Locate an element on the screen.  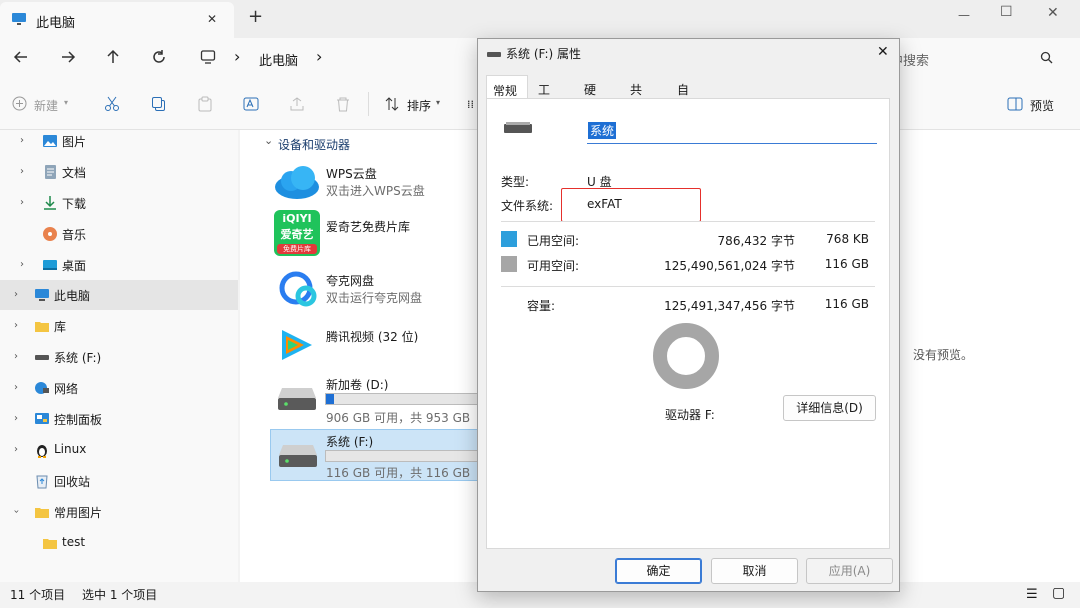
tab-general: 常规 is located at coordinates (507, 87).